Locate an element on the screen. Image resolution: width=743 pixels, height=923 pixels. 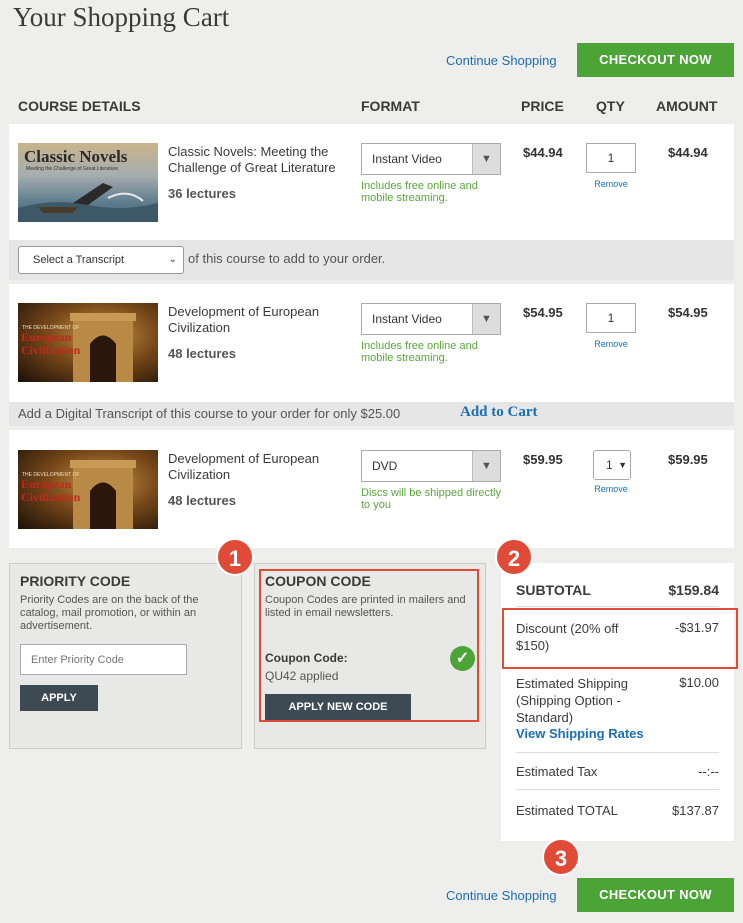
continue-shopping-link-top: Continue Shopping is located at coordinates (501, 60).